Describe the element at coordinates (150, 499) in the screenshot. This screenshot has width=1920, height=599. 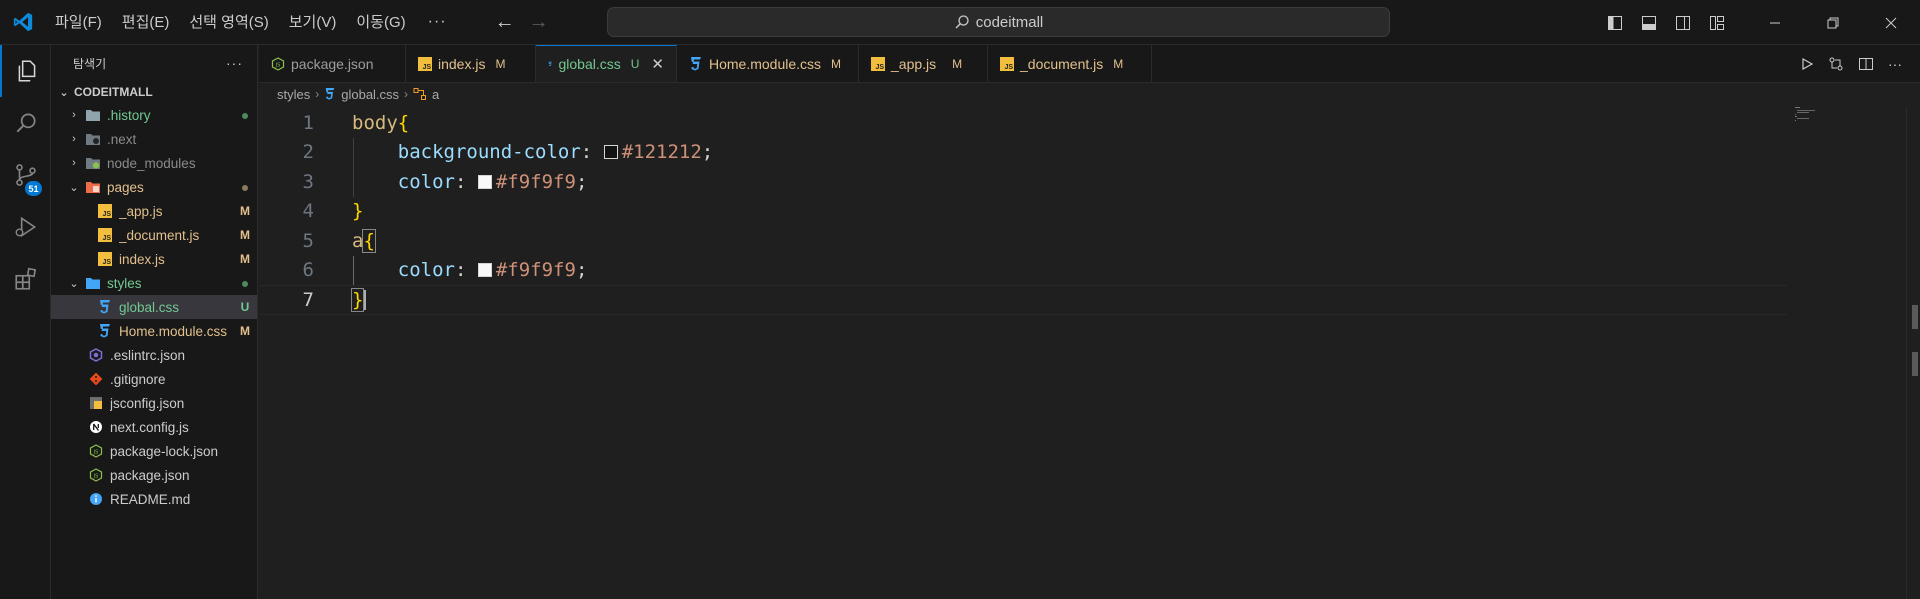
I see `tree-item-label: README.md` at that location.